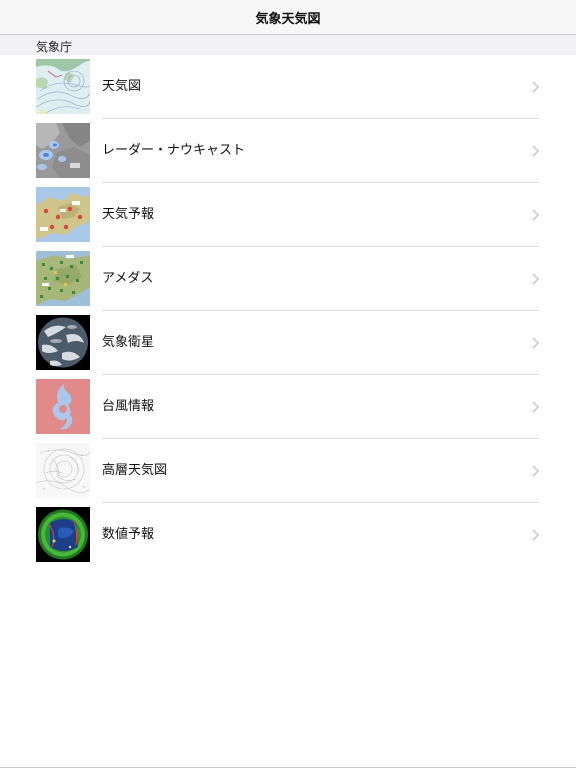  Describe the element at coordinates (63, 86) in the screenshot. I see `weather-chart-thumbnail` at that location.